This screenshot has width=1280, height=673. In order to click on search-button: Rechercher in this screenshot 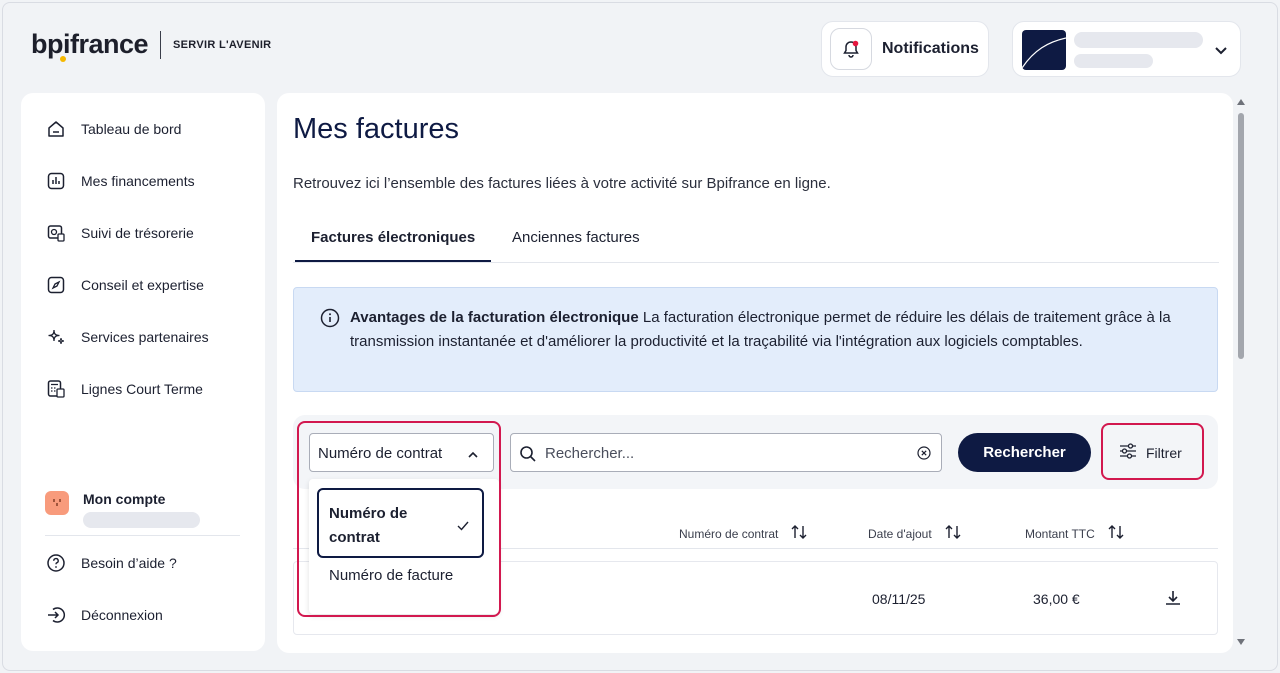, I will do `click(1024, 452)`.